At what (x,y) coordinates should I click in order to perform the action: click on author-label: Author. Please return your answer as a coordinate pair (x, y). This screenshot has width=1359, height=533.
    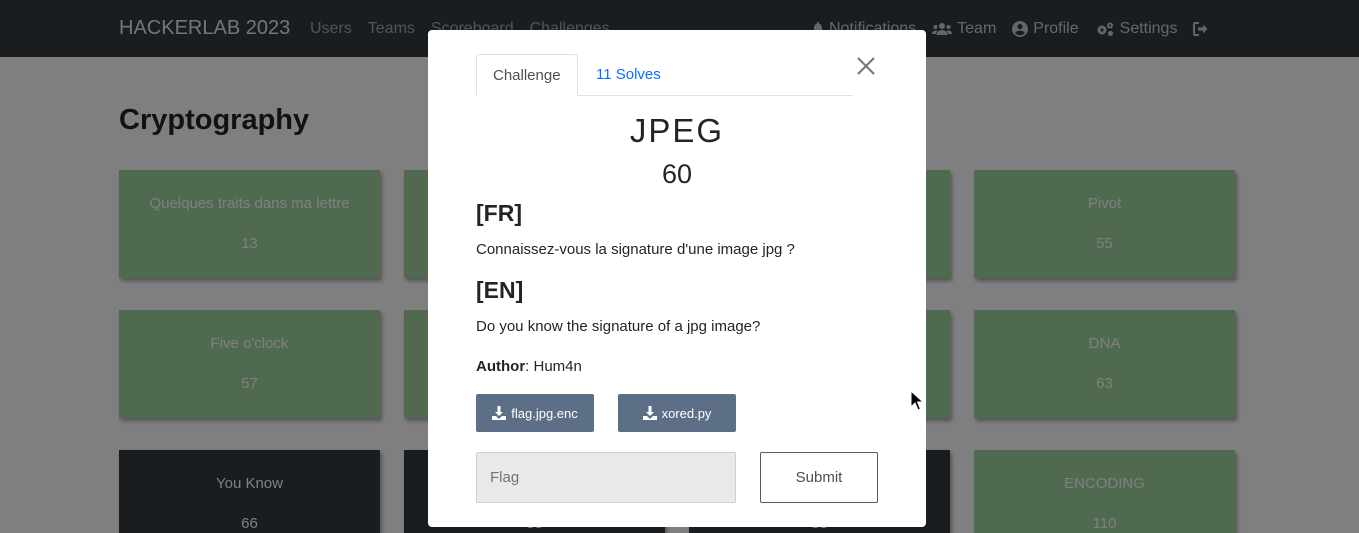
    Looking at the image, I should click on (501, 366).